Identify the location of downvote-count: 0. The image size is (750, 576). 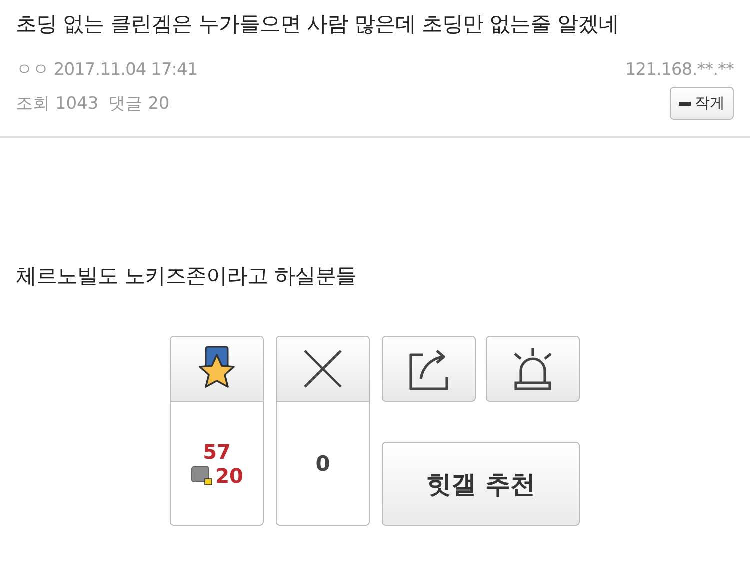
(323, 464).